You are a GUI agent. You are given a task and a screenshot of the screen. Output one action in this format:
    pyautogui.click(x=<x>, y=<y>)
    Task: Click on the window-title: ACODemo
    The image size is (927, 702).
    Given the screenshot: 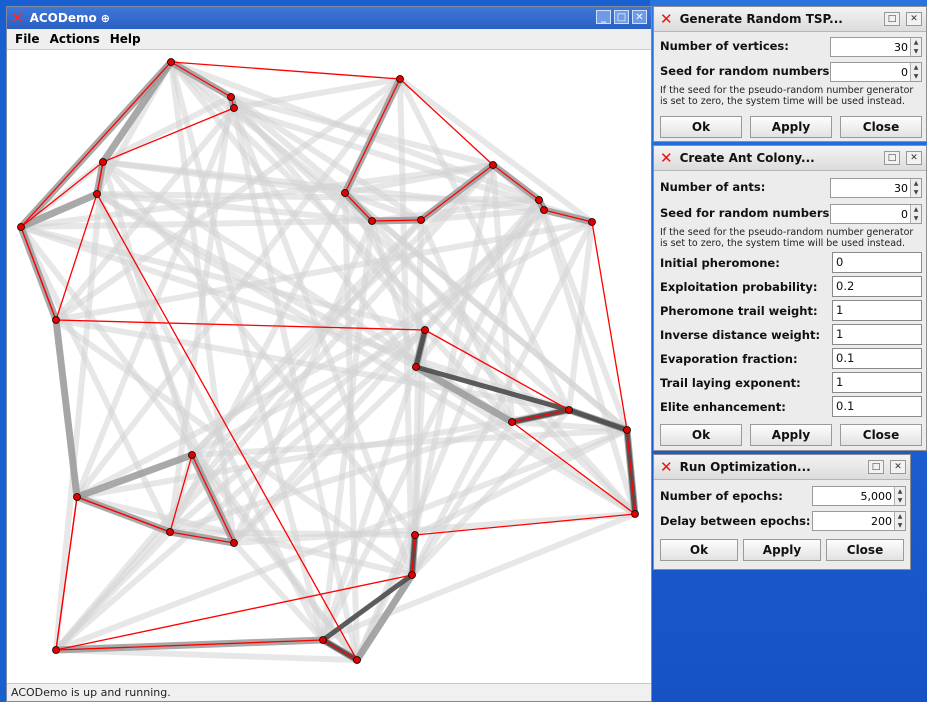 What is the action you would take?
    pyautogui.click(x=63, y=18)
    